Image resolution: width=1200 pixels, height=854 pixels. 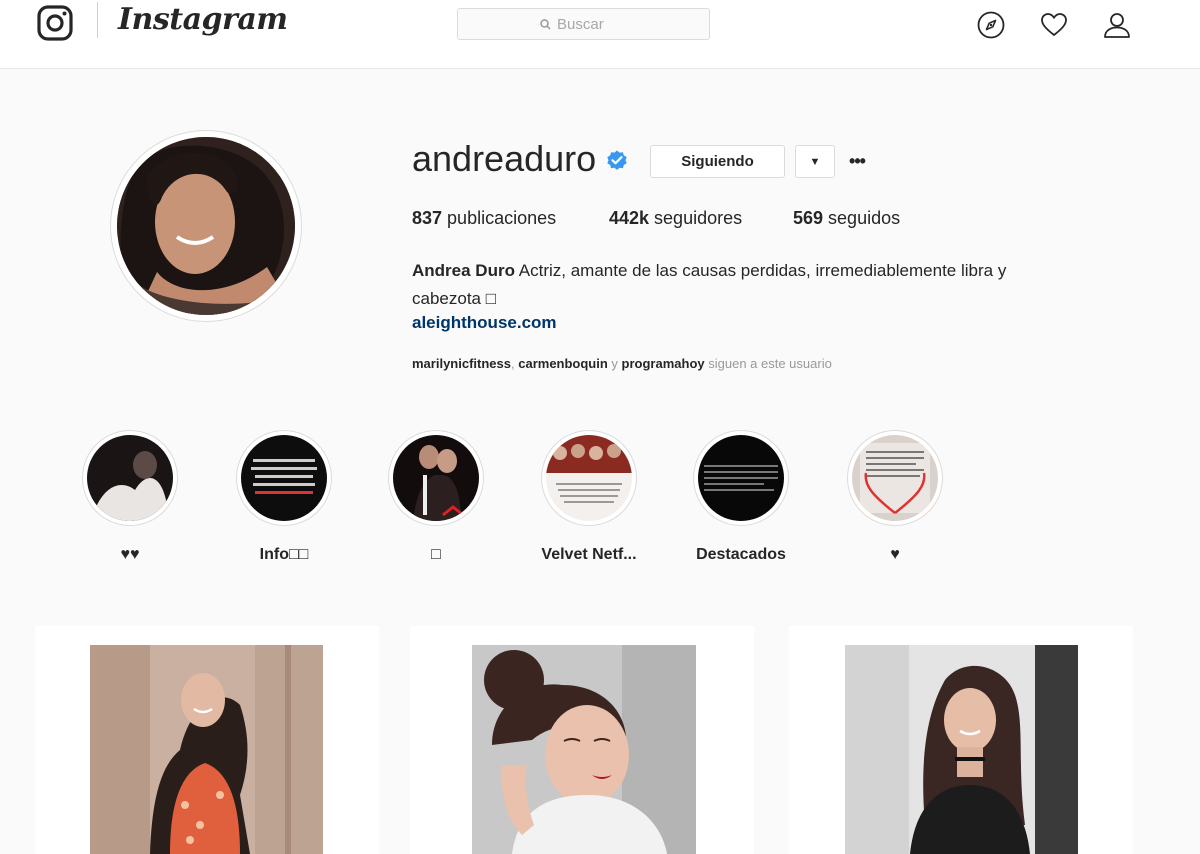 I want to click on avatar-photo, so click(x=206, y=226).